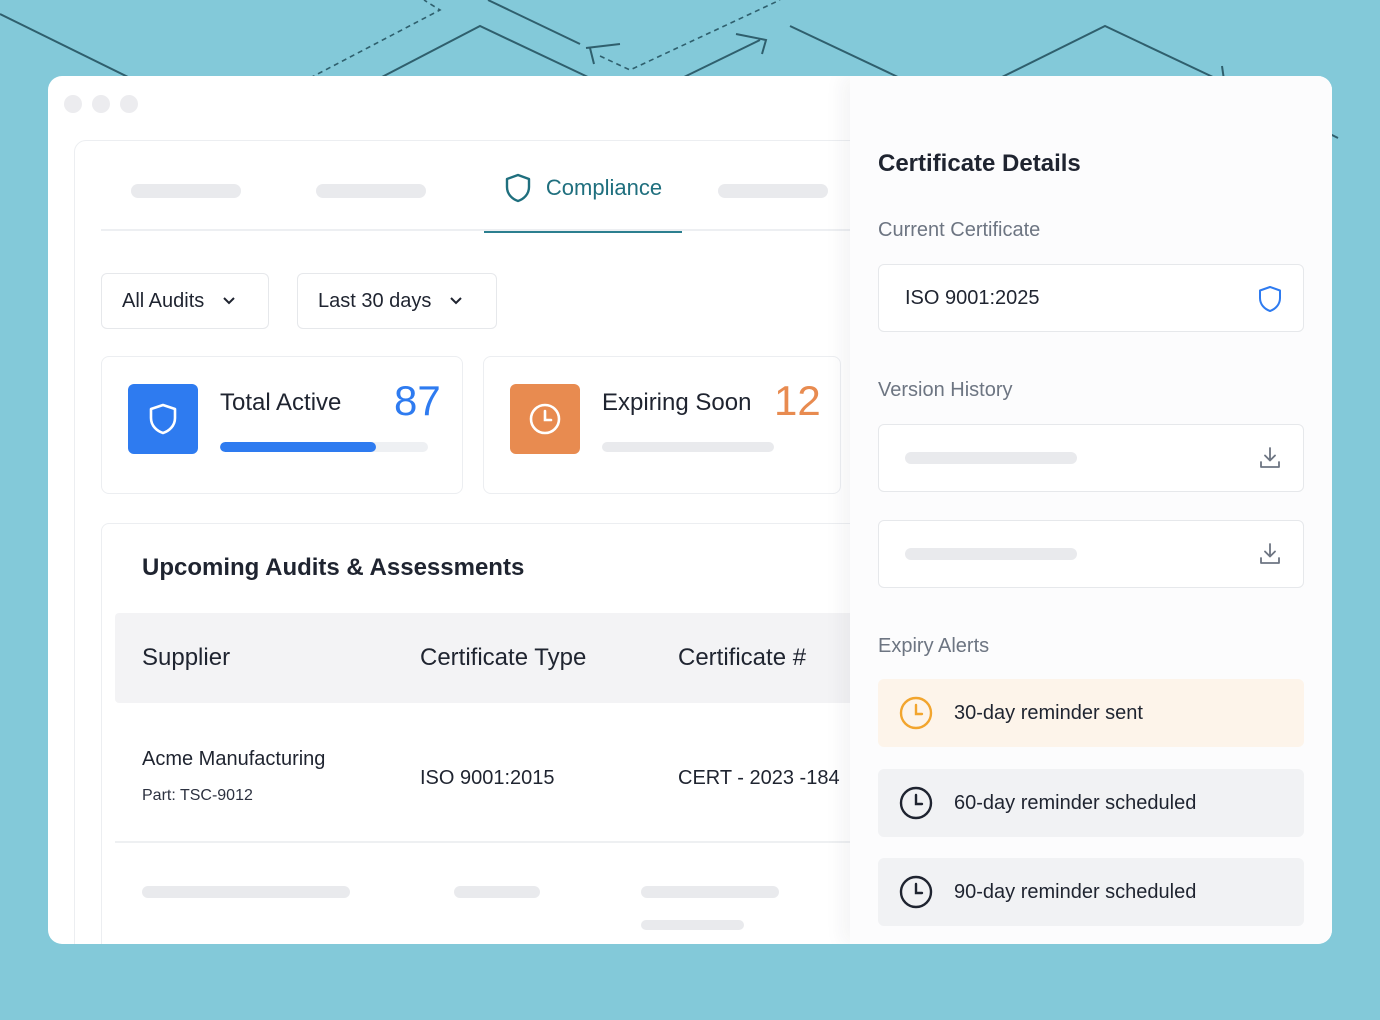 This screenshot has height=1020, width=1380. What do you see at coordinates (1075, 891) in the screenshot?
I see `alert-text: 90-day reminder scheduled` at bounding box center [1075, 891].